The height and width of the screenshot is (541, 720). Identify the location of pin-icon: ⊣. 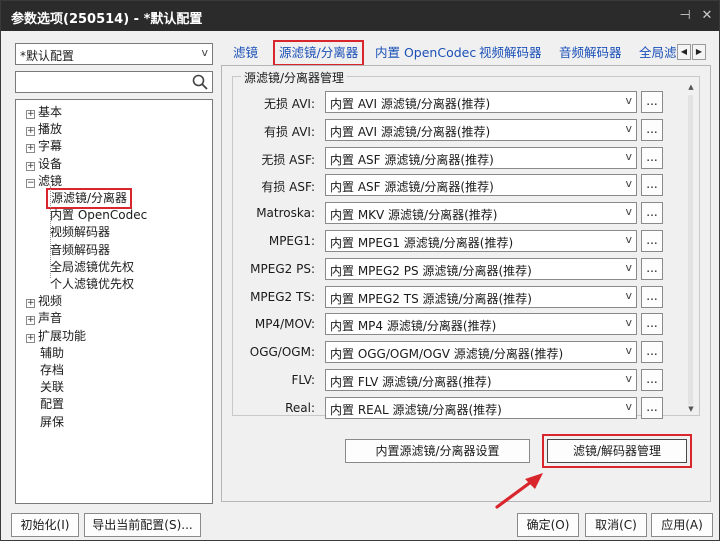
(685, 16).